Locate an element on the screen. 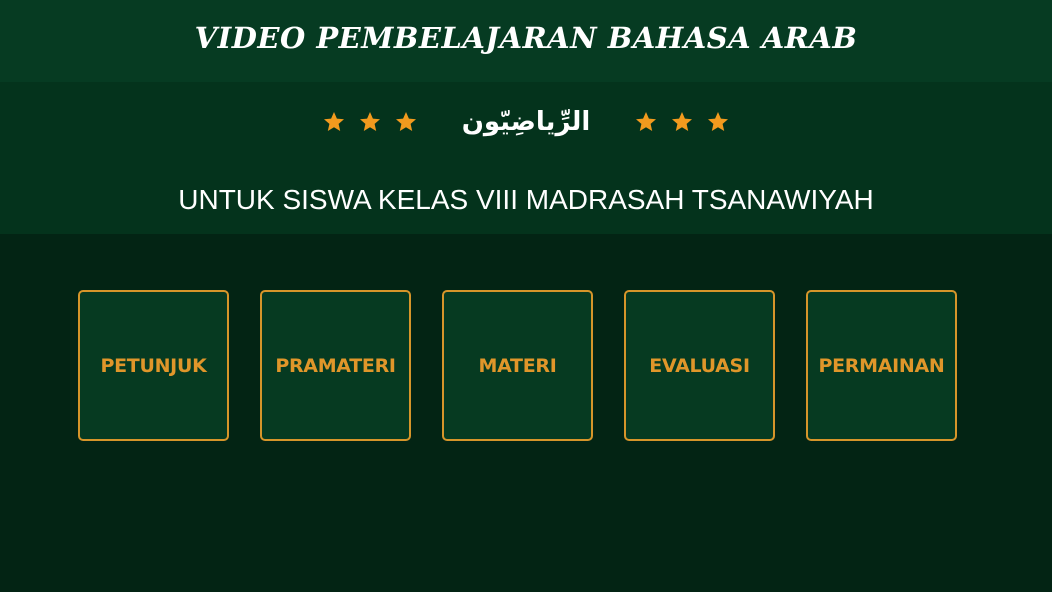  evaluasi-button: EVALUASI is located at coordinates (699, 365).